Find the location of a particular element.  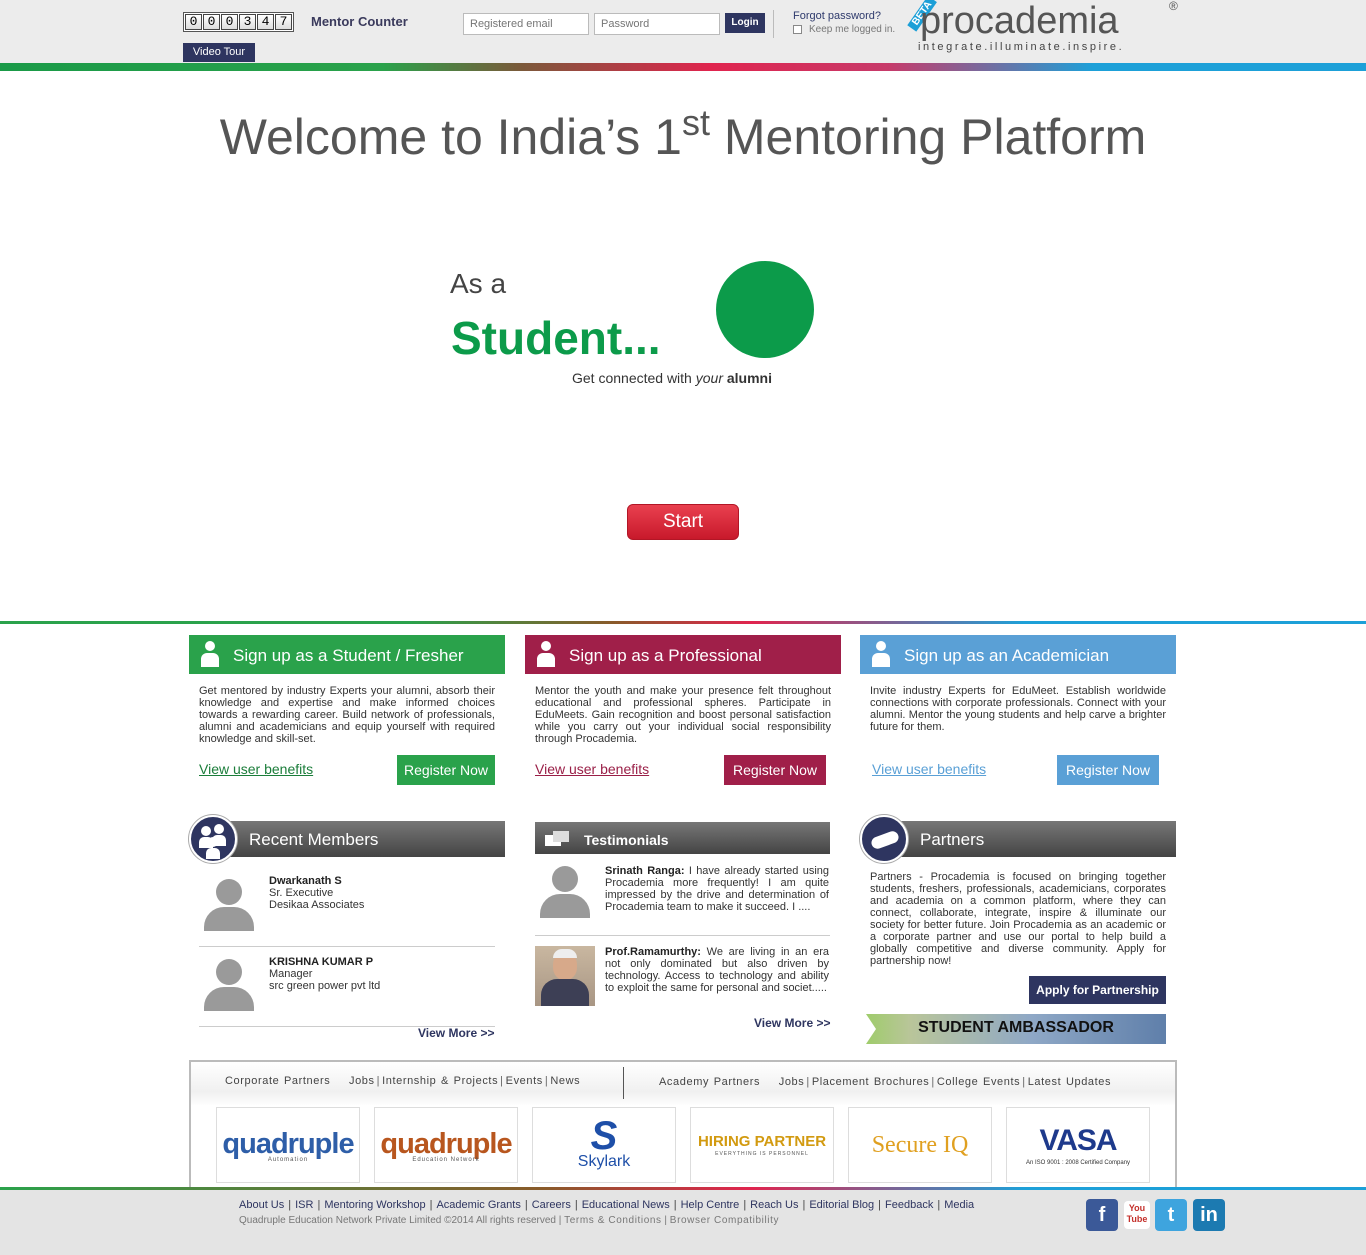

members-view-more-link: View More >> is located at coordinates (456, 1033).